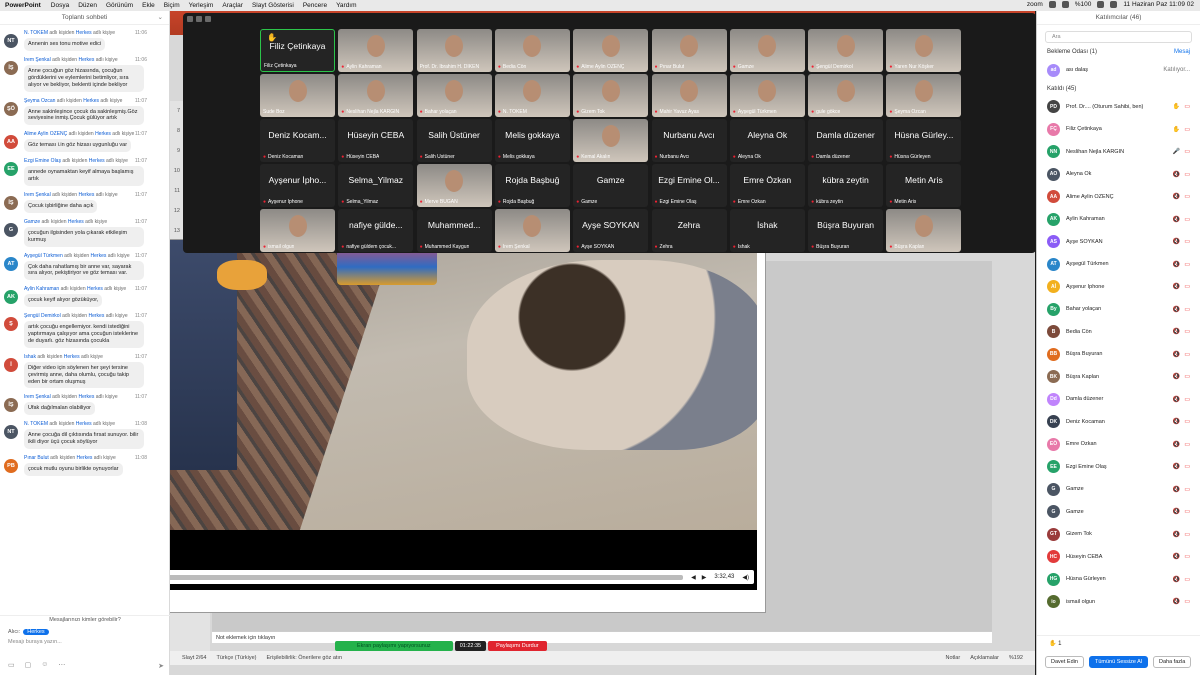 The image size is (1200, 675). What do you see at coordinates (689, 95) in the screenshot?
I see `participant-video-tile: ● Mahir Yavuz Ayas` at bounding box center [689, 95].